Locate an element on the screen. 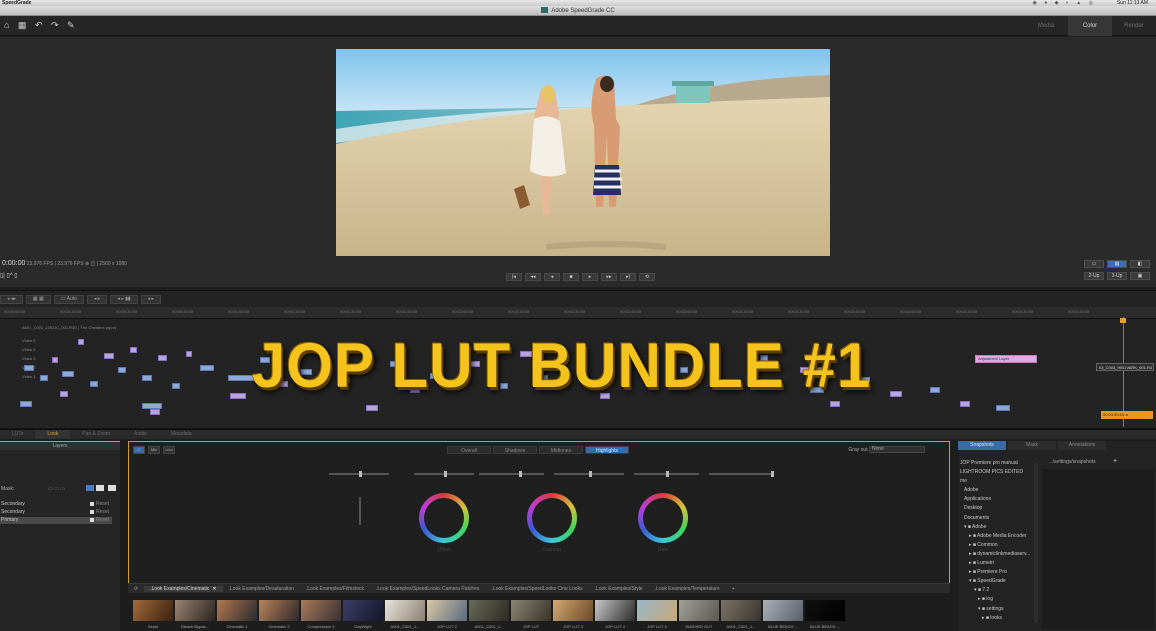  mask-add-icon is located at coordinates (112, 488).